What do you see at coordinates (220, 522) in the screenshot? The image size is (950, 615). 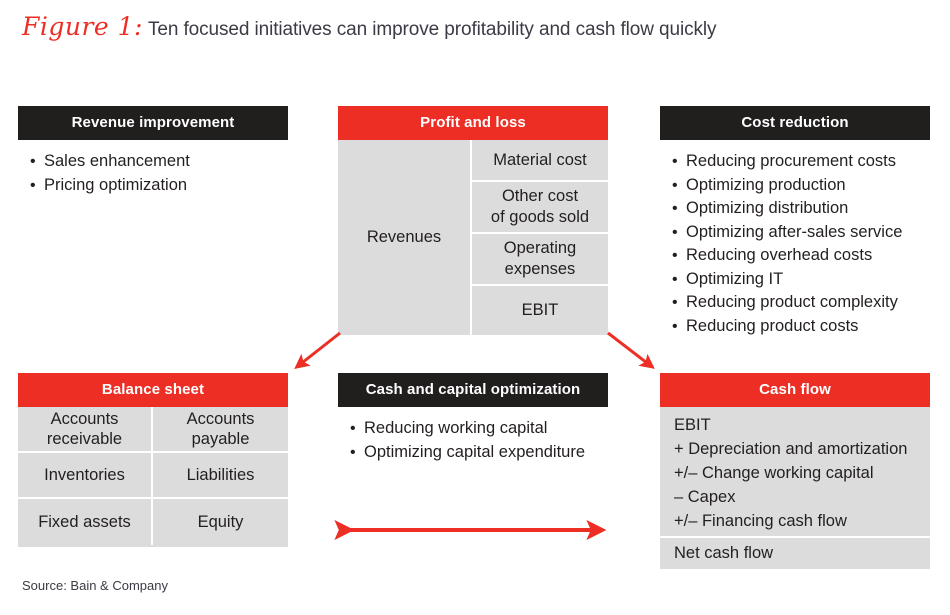 I see `bs-cell-equity: Equity` at bounding box center [220, 522].